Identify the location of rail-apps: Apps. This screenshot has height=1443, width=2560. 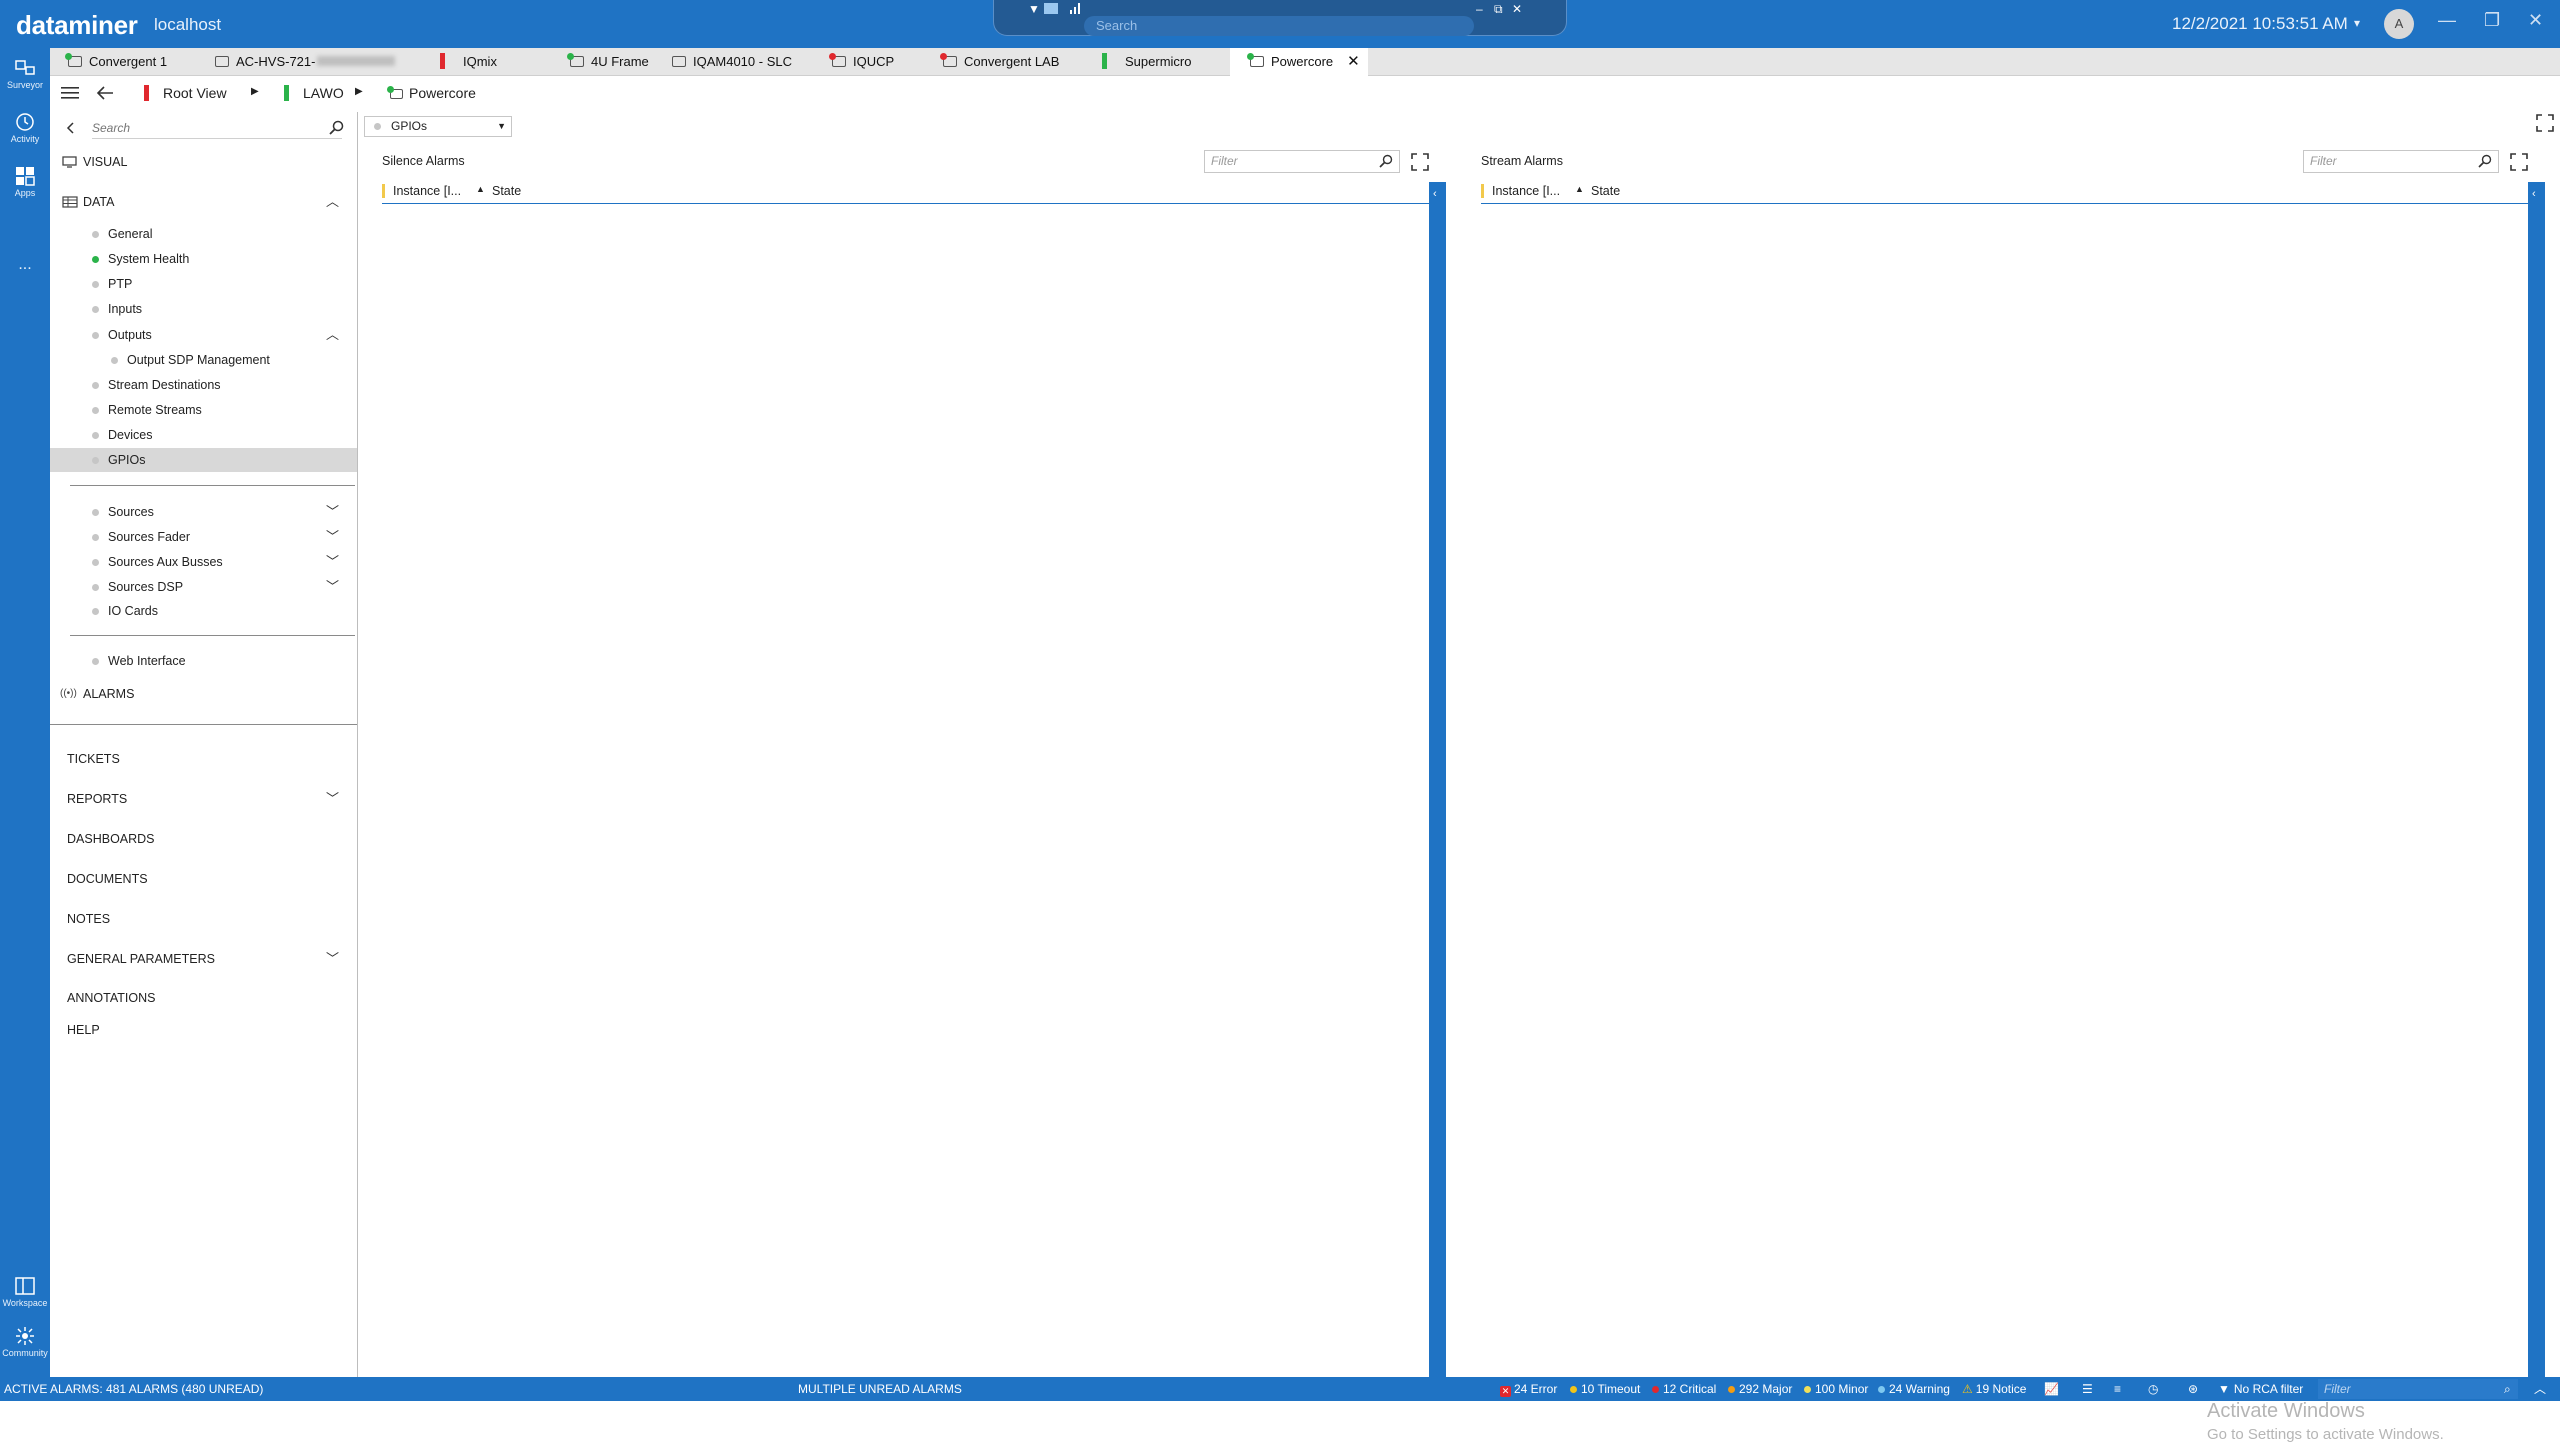
(25, 182).